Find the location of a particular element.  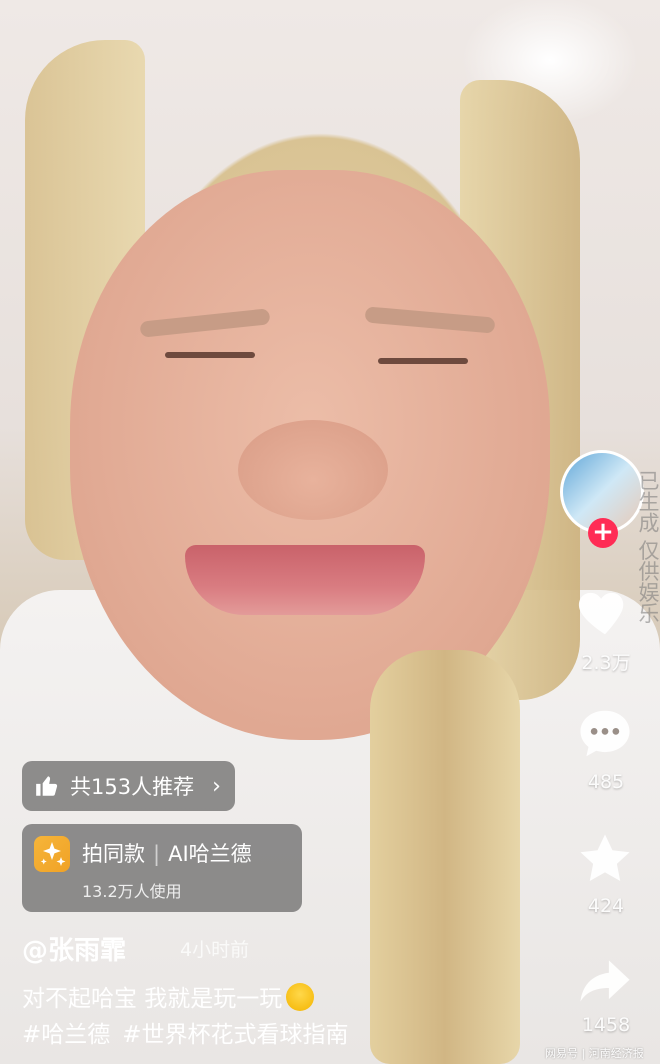

recommend-label: 共153人推荐 is located at coordinates (132, 787).